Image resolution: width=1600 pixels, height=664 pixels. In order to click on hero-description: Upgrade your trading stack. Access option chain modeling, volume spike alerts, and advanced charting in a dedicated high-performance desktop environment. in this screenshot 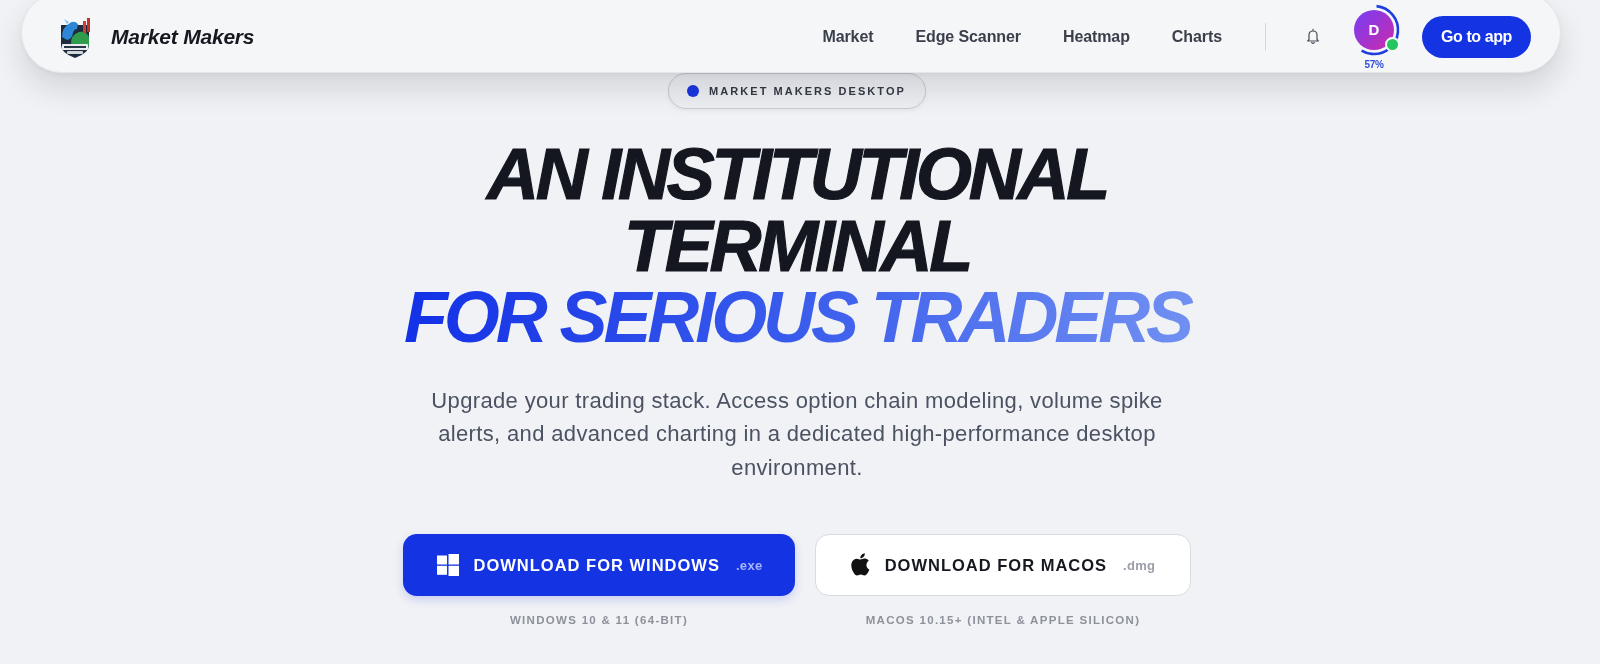, I will do `click(797, 434)`.